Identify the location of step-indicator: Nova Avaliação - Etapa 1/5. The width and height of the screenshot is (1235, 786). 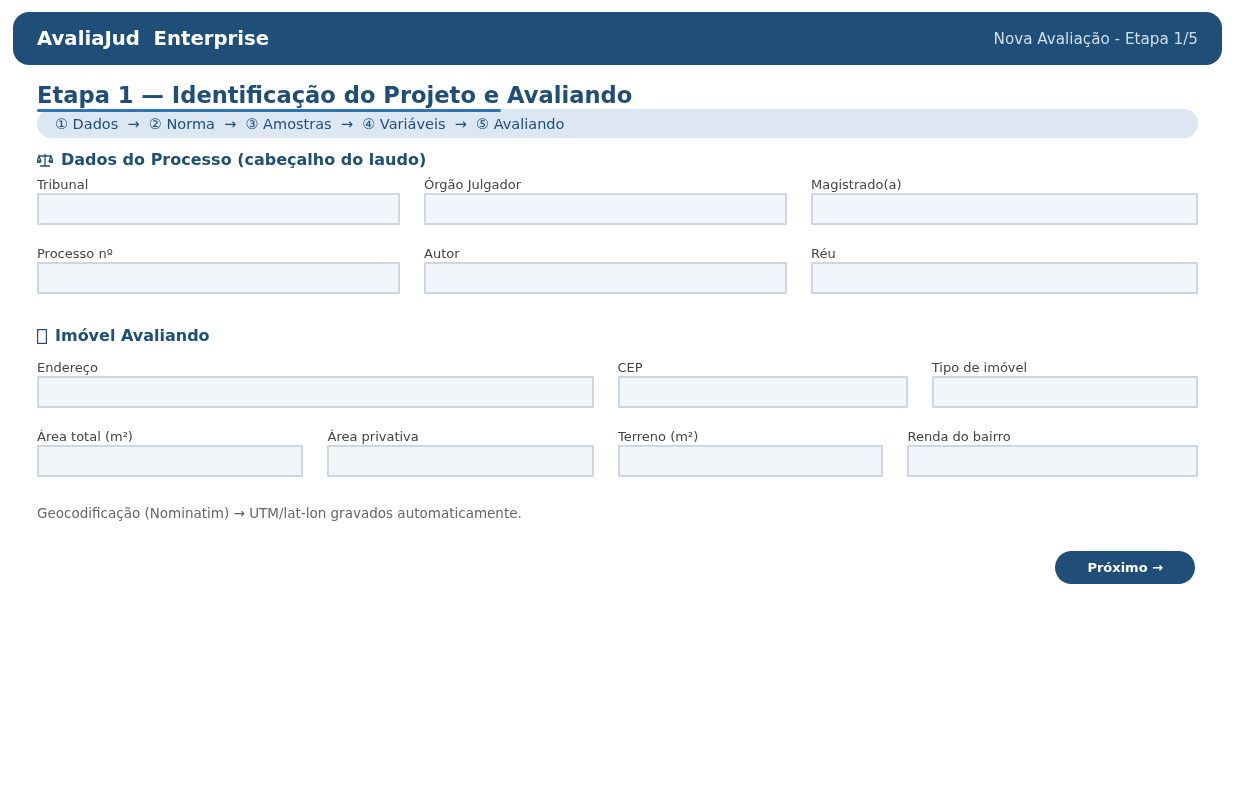
(1095, 38).